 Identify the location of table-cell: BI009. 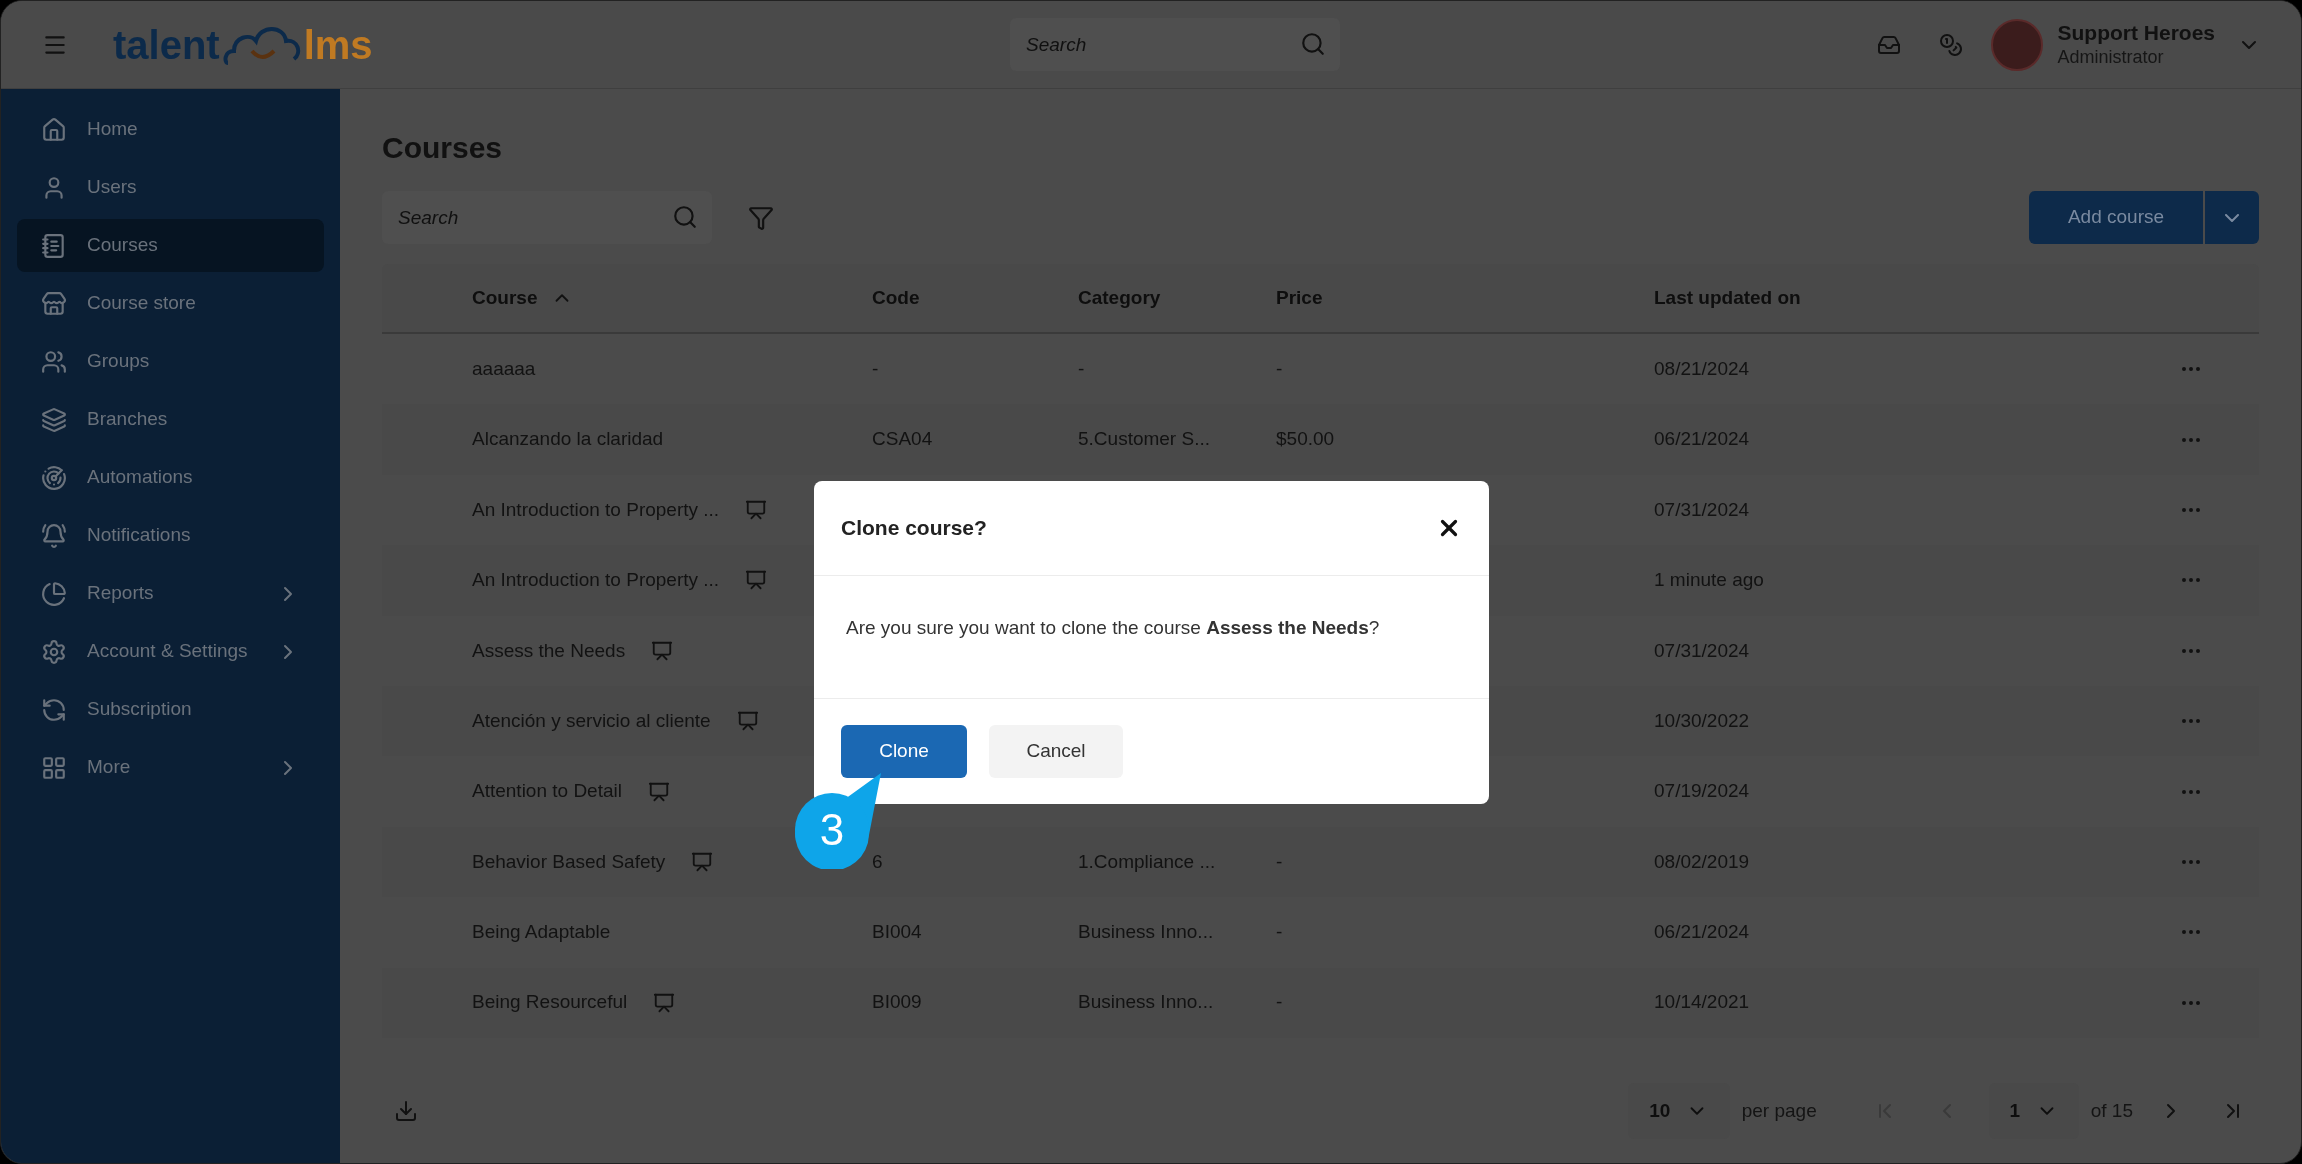
(897, 1002).